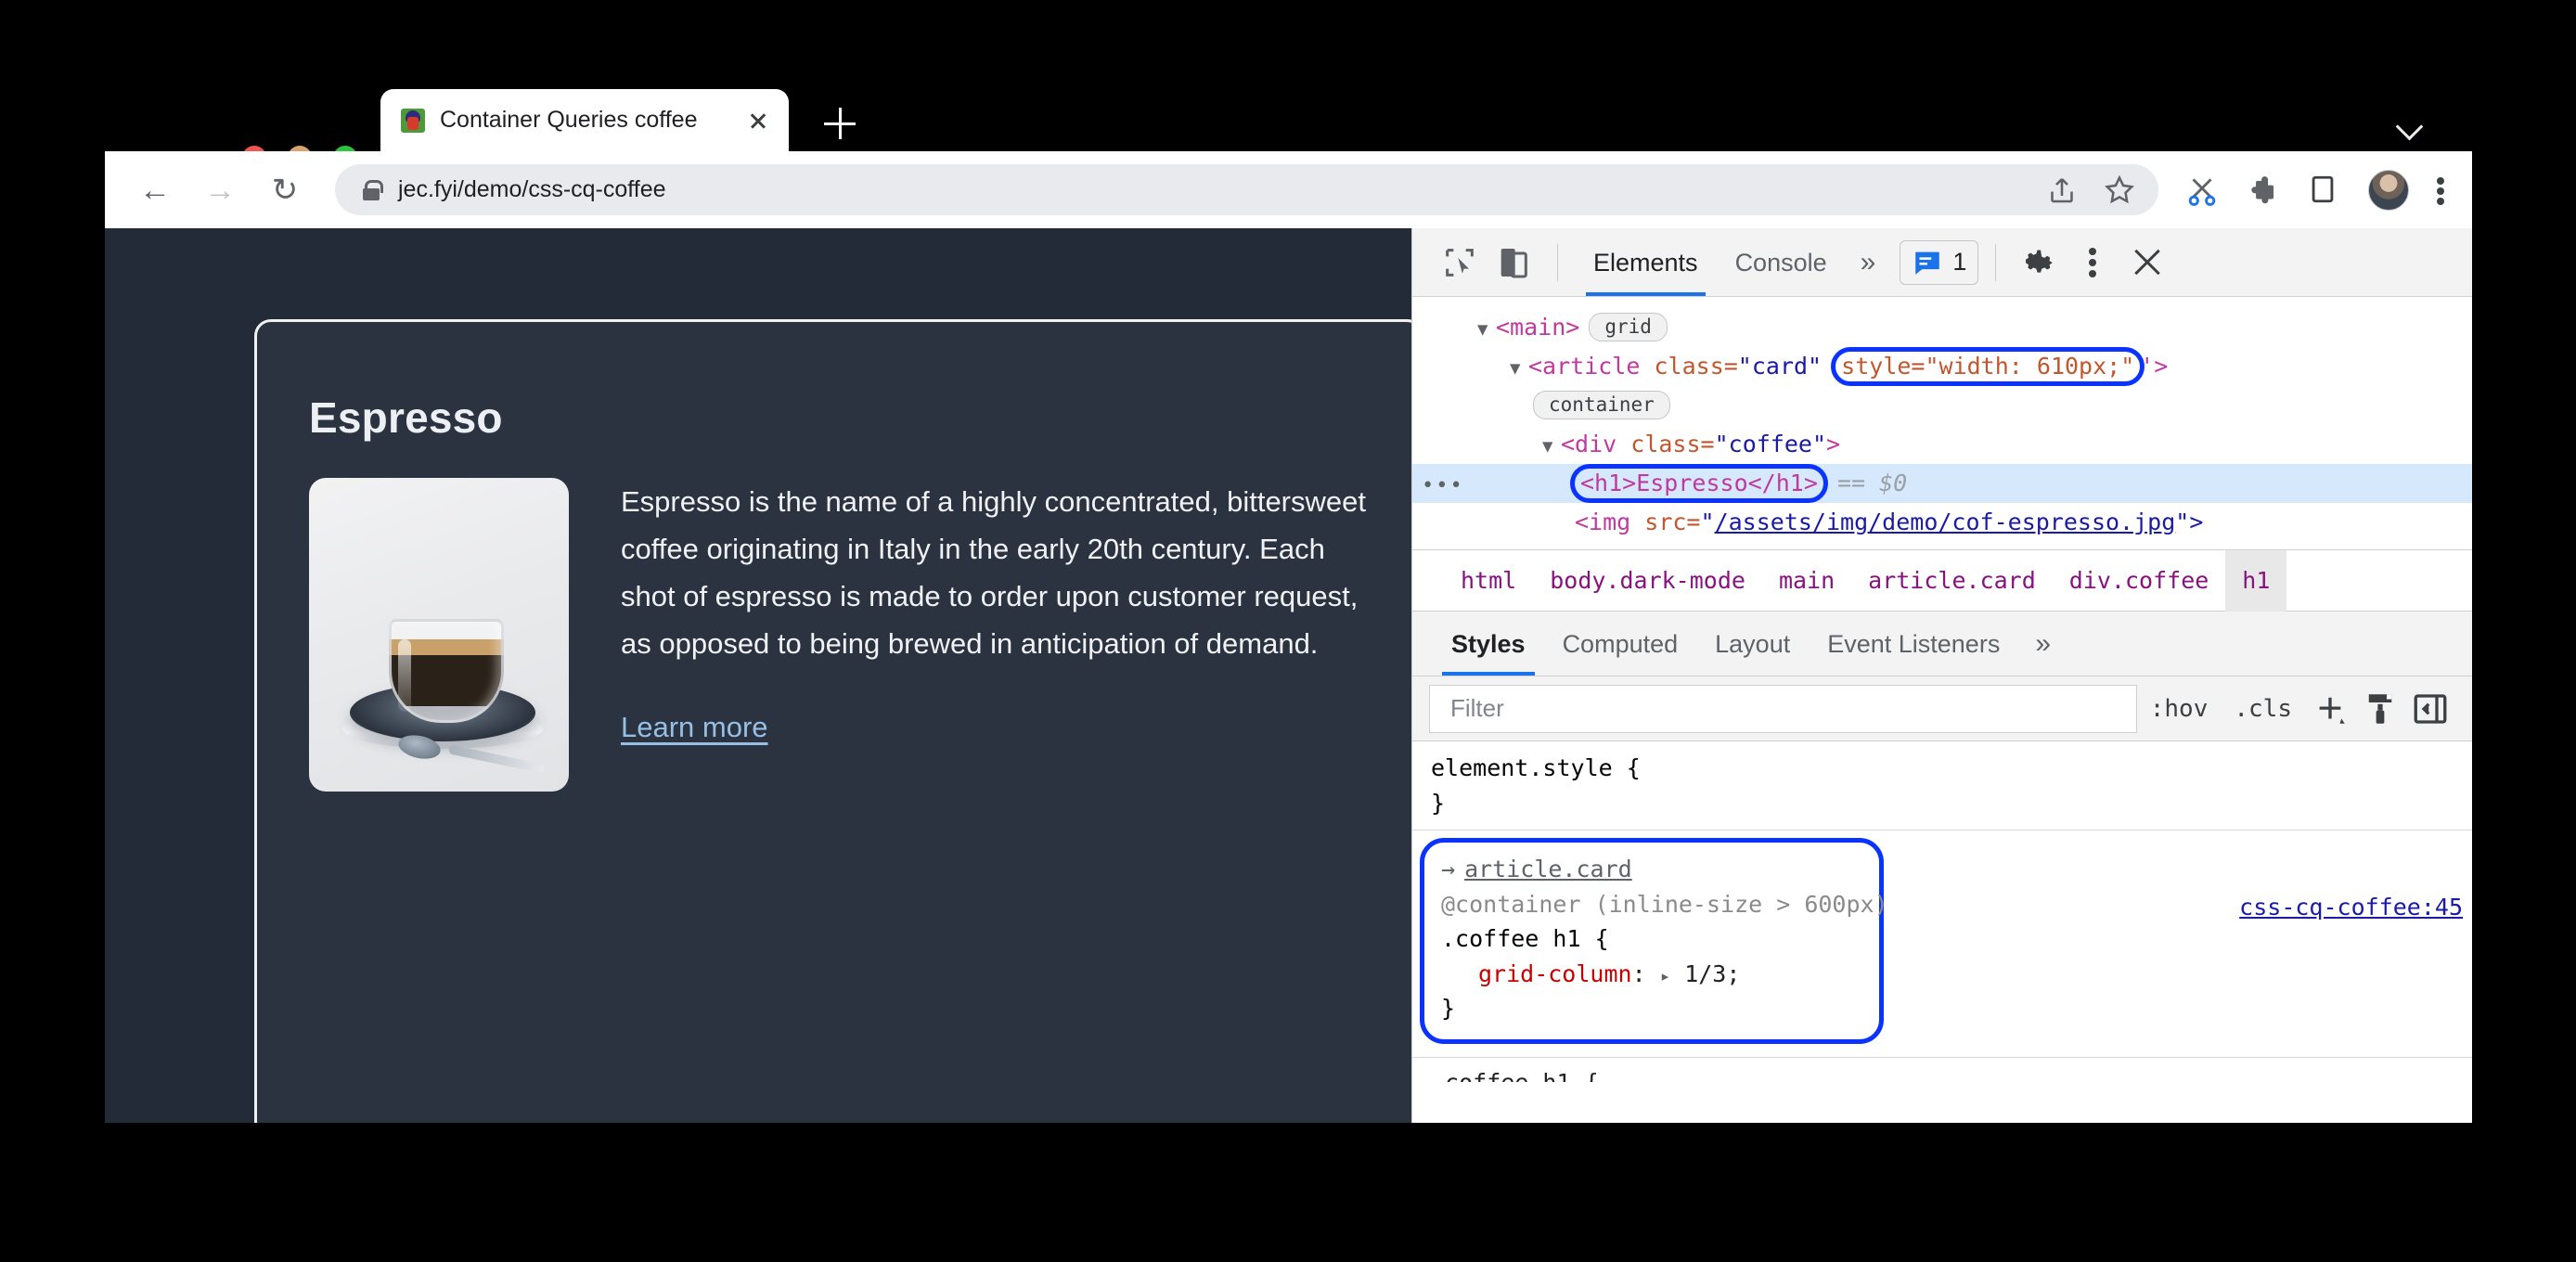 The height and width of the screenshot is (1262, 2576). I want to click on dom-tag-div: <div, so click(1589, 444).